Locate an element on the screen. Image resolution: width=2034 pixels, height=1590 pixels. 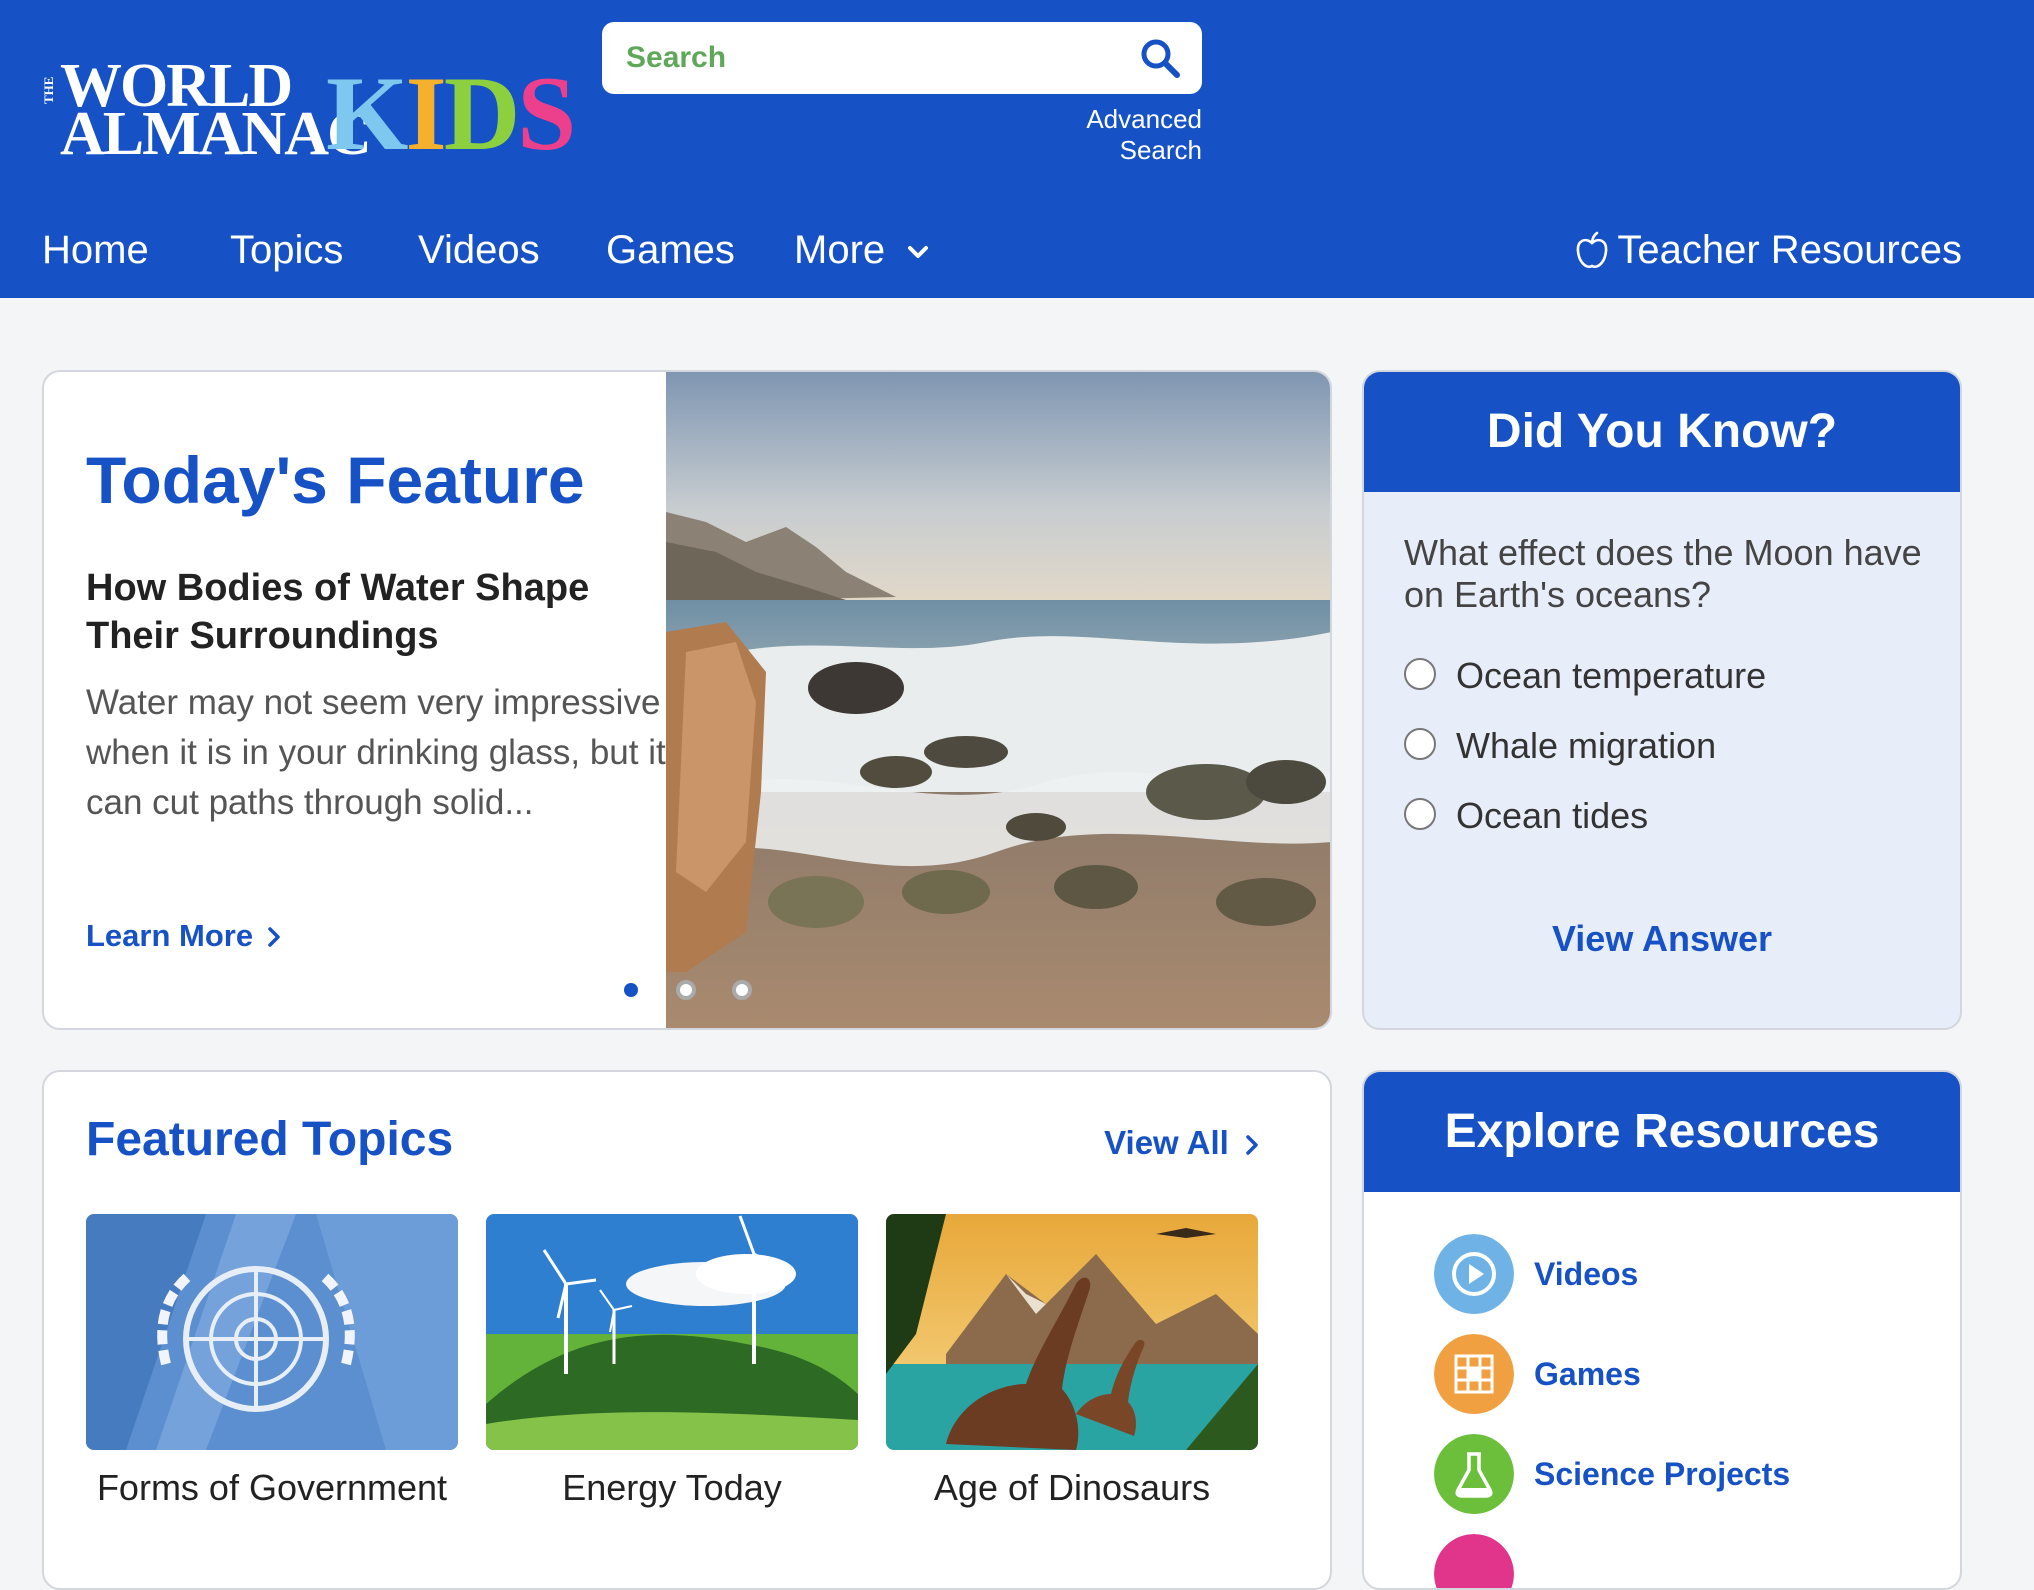
more-icon is located at coordinates (1474, 1561).